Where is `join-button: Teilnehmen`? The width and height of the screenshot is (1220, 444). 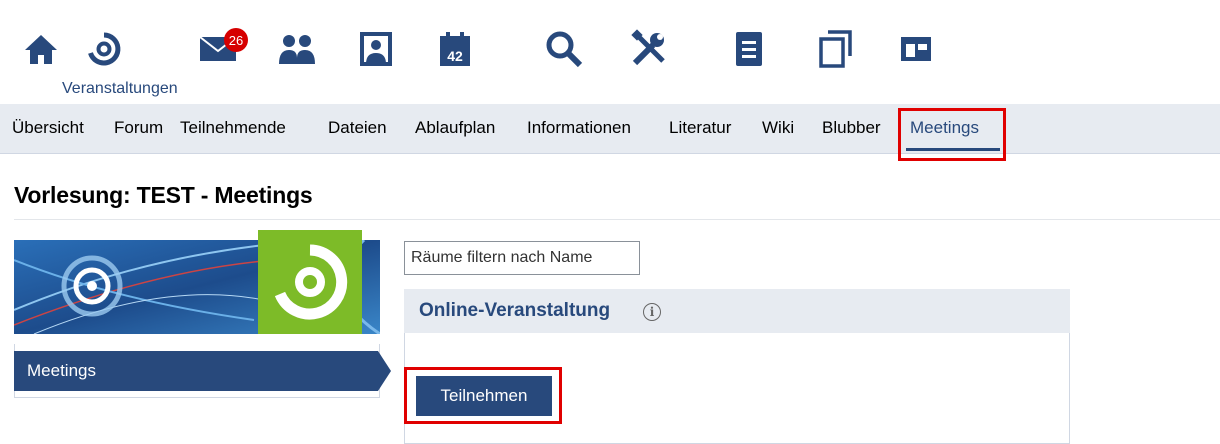
join-button: Teilnehmen is located at coordinates (484, 396).